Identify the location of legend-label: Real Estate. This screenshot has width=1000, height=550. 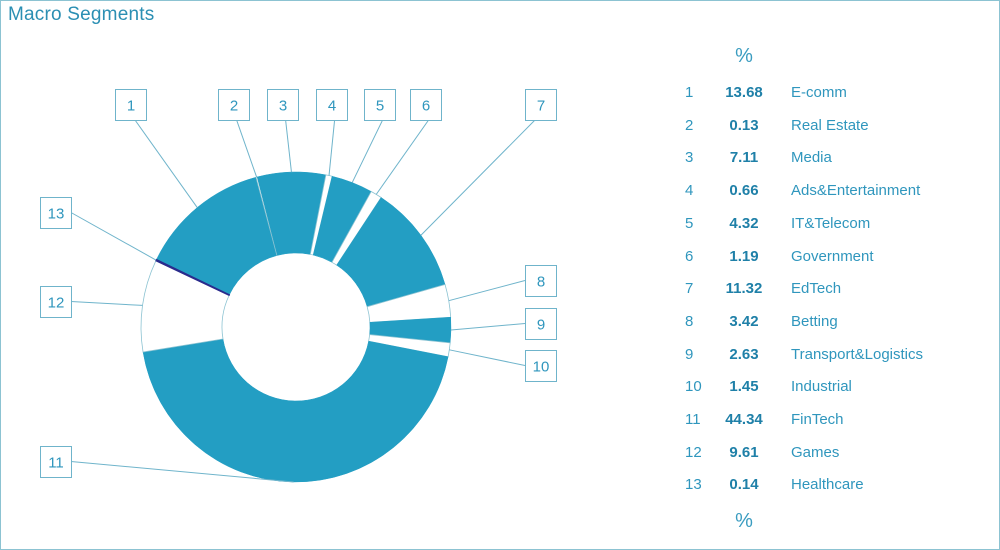
(830, 125).